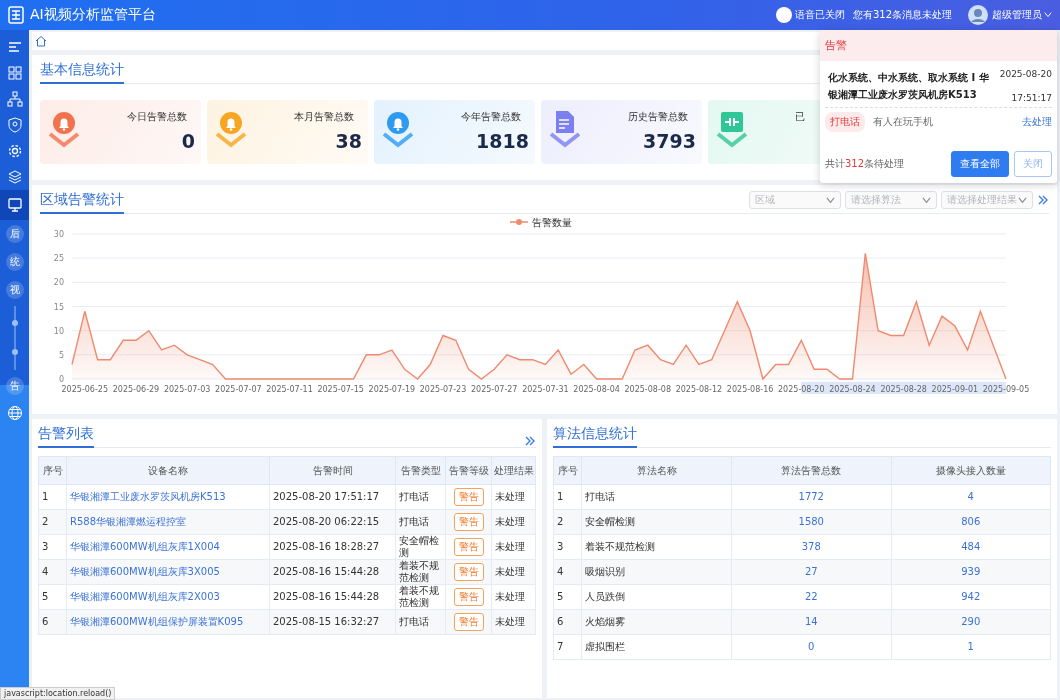  I want to click on avatar-icon, so click(978, 15).